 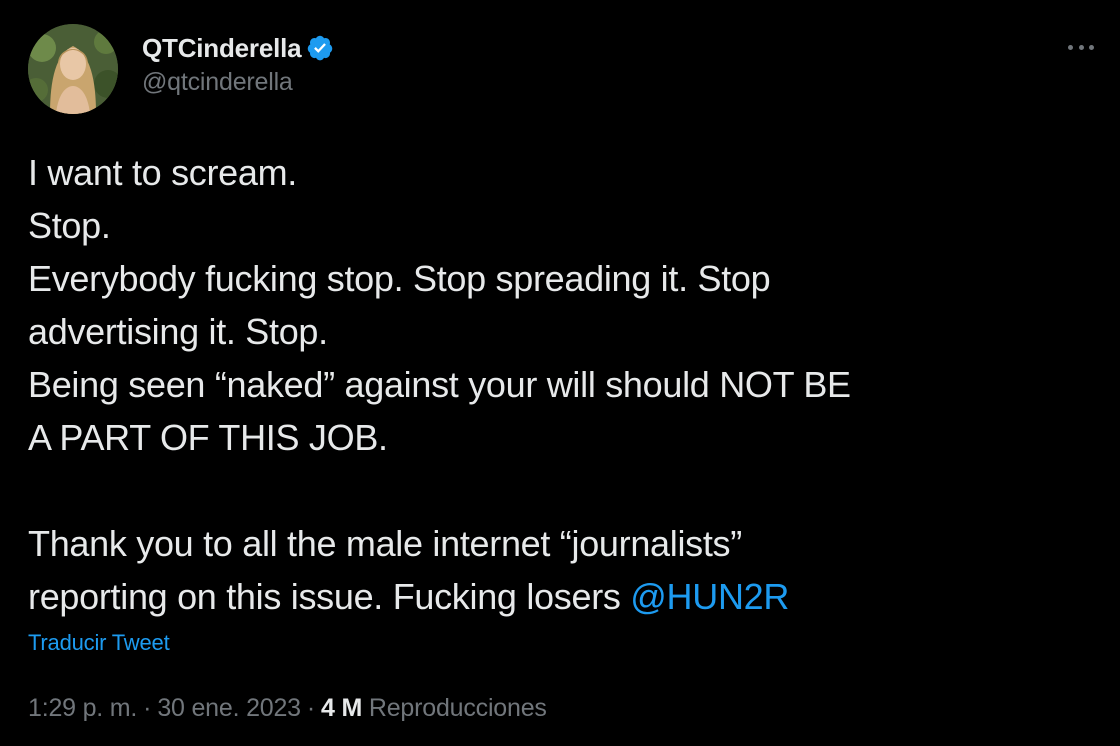 What do you see at coordinates (73, 69) in the screenshot?
I see `avatar` at bounding box center [73, 69].